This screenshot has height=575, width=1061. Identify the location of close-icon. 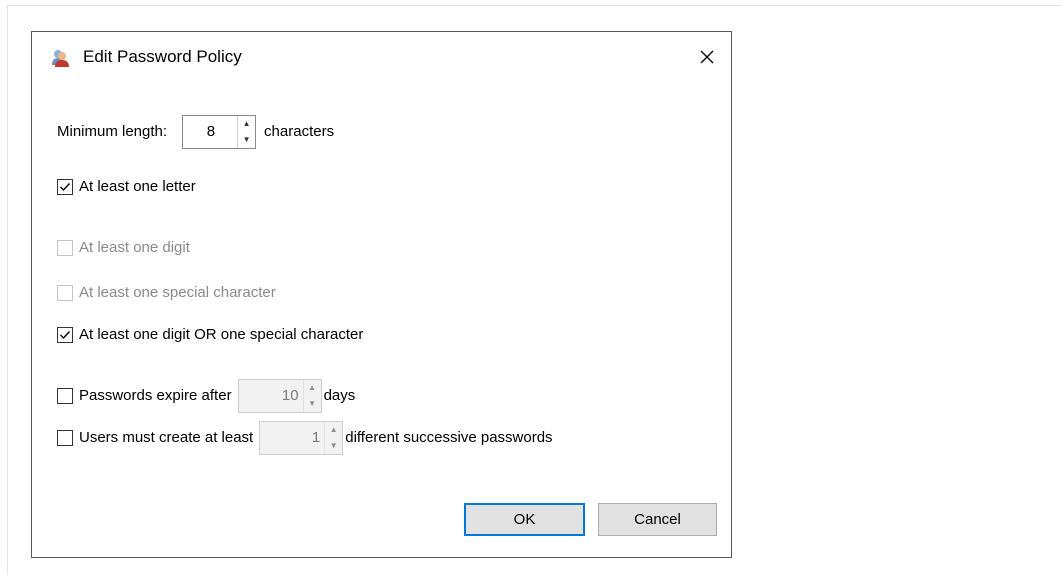
(707, 57).